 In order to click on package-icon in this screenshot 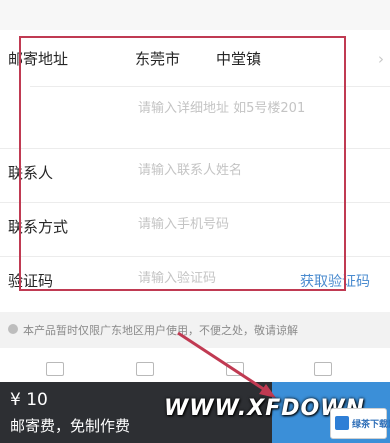, I will do `click(235, 369)`.